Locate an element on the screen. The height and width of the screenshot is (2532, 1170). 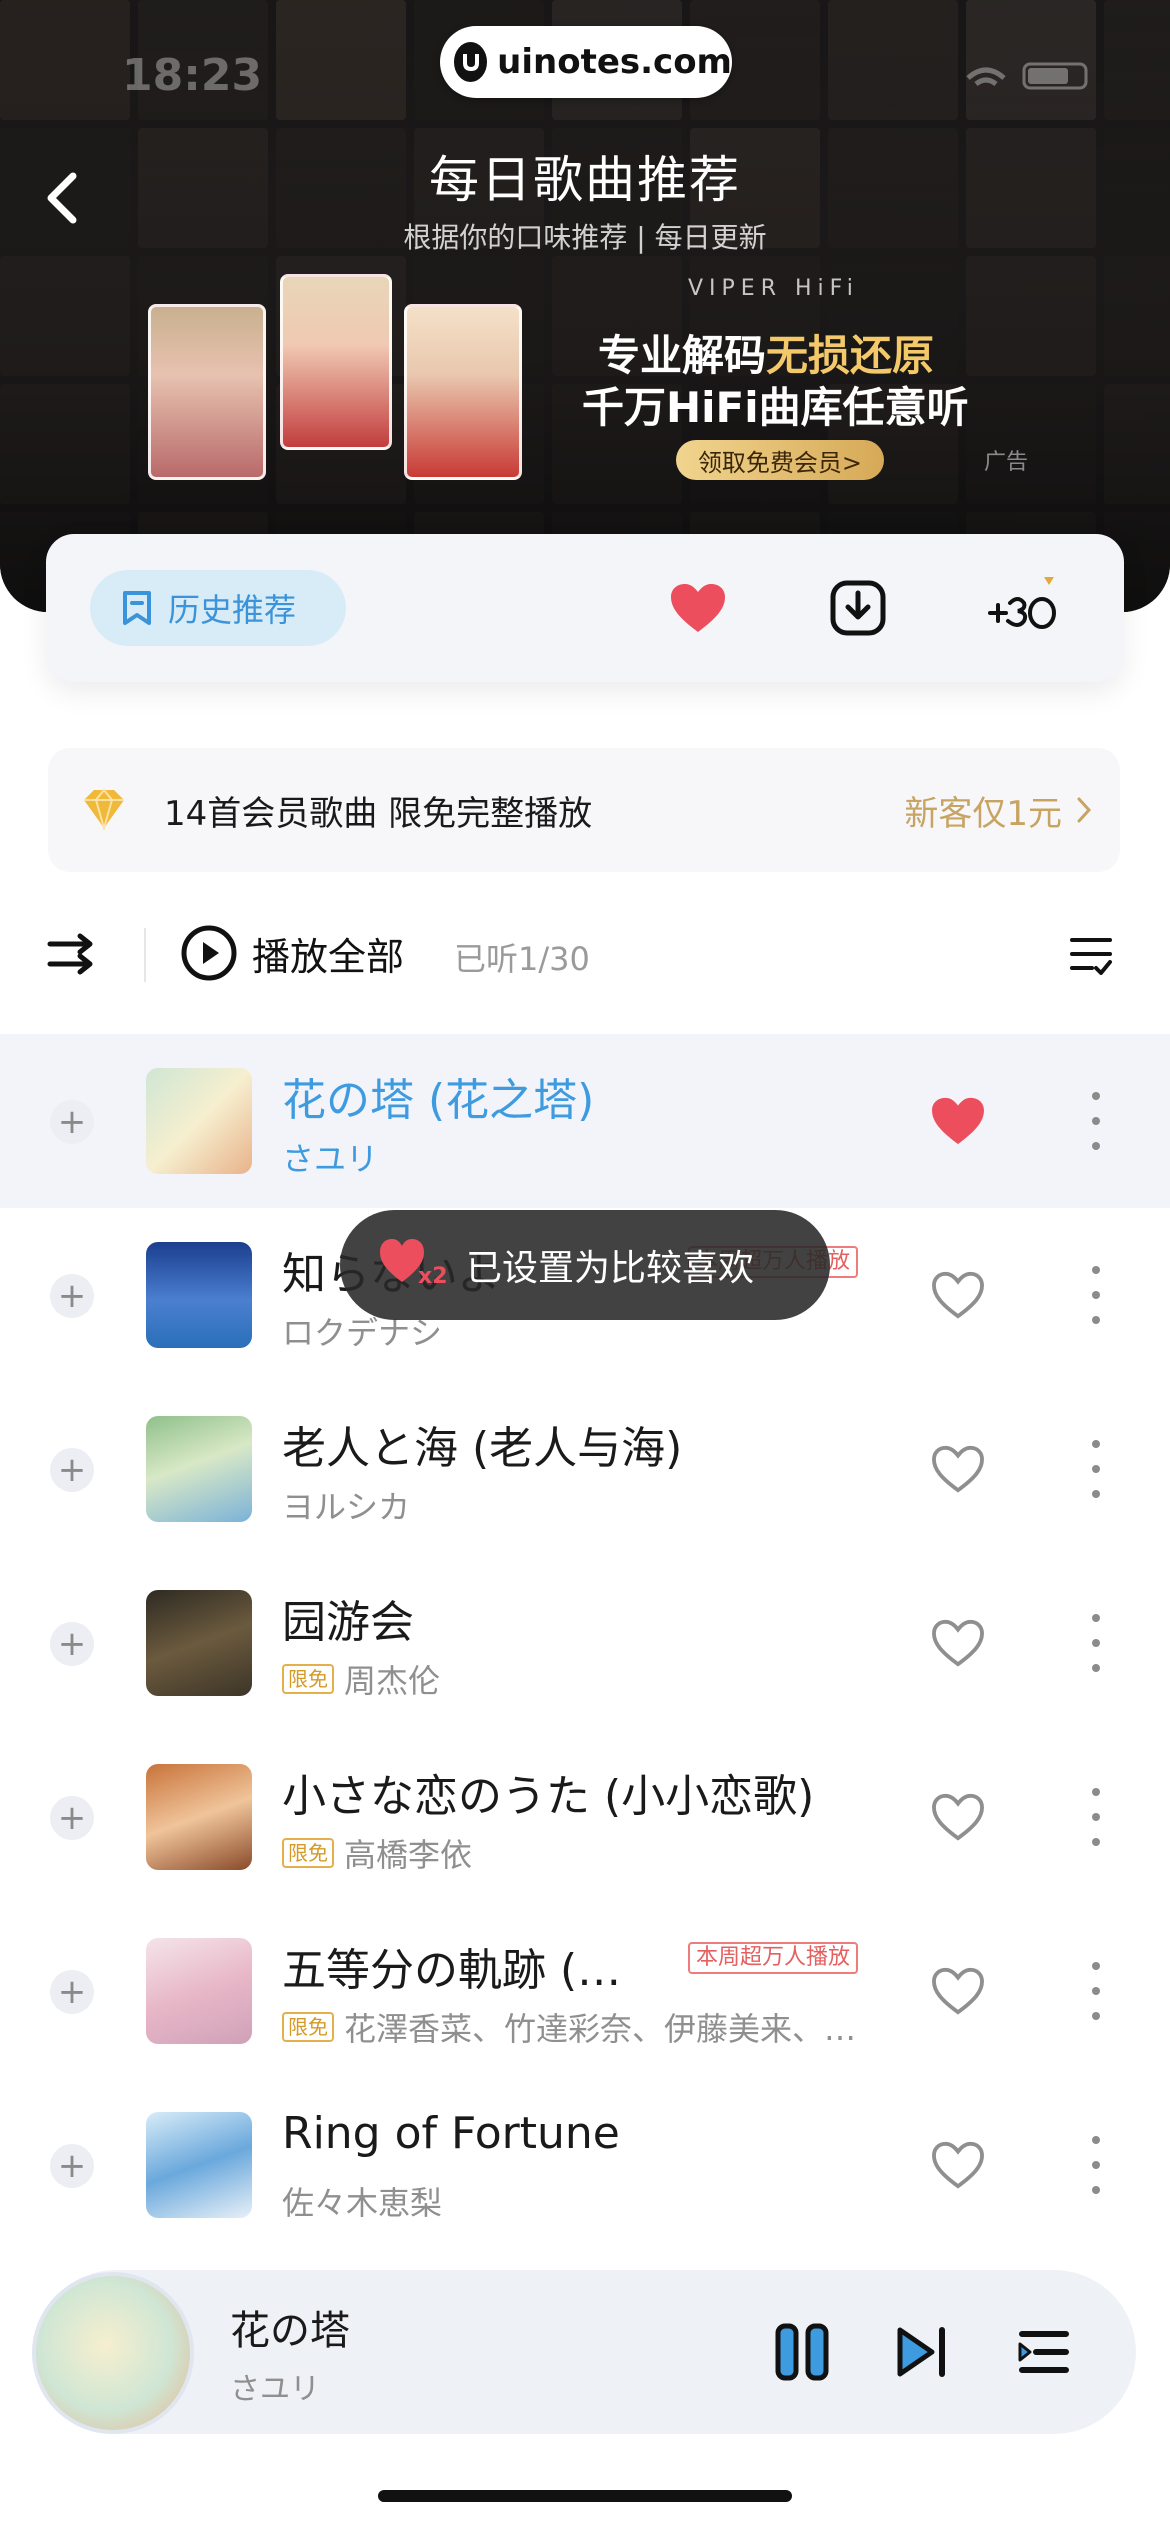
pause-icon is located at coordinates (802, 2352).